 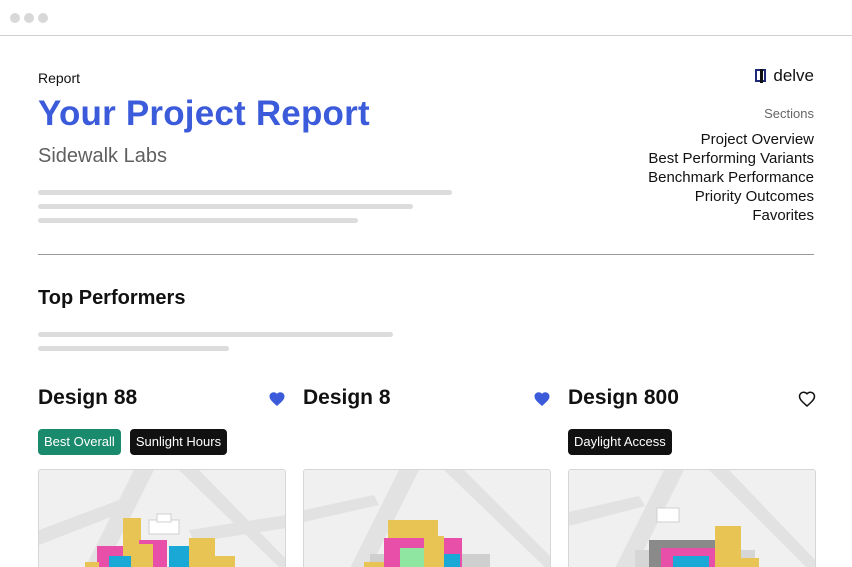 What do you see at coordinates (112, 298) in the screenshot?
I see `top-performers-title: Top Performers` at bounding box center [112, 298].